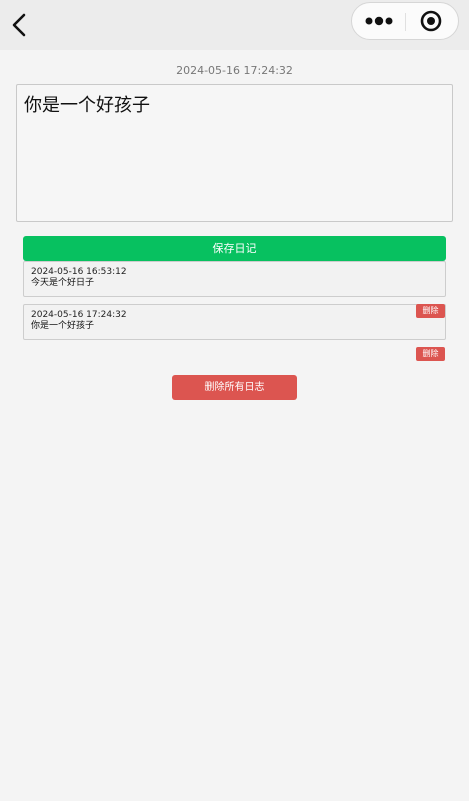  I want to click on close-button, so click(433, 21).